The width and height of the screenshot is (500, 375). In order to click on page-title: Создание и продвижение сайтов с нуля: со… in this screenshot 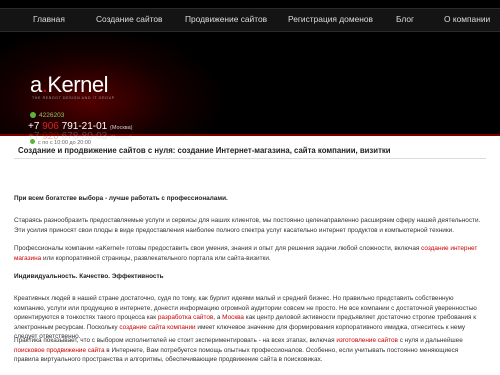, I will do `click(204, 150)`.